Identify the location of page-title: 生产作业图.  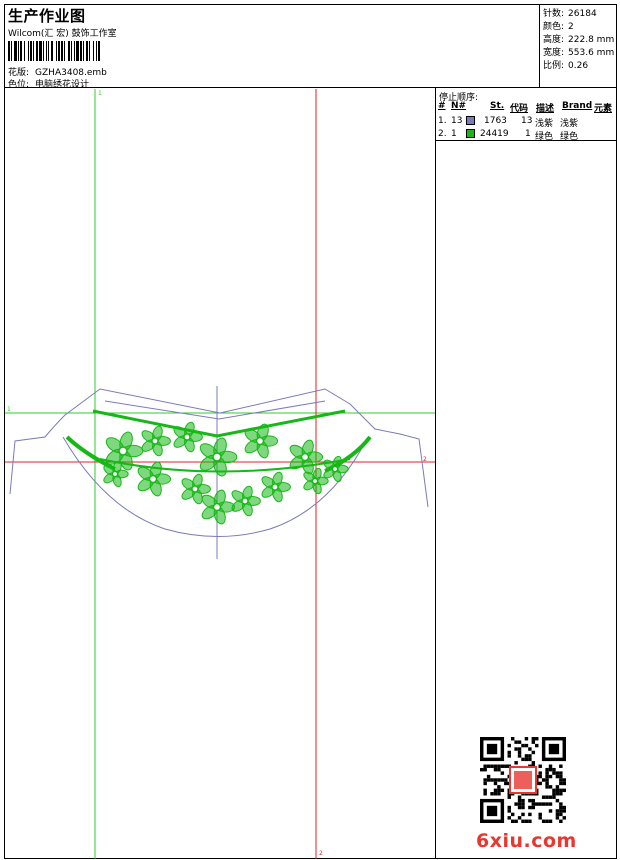
(47, 16).